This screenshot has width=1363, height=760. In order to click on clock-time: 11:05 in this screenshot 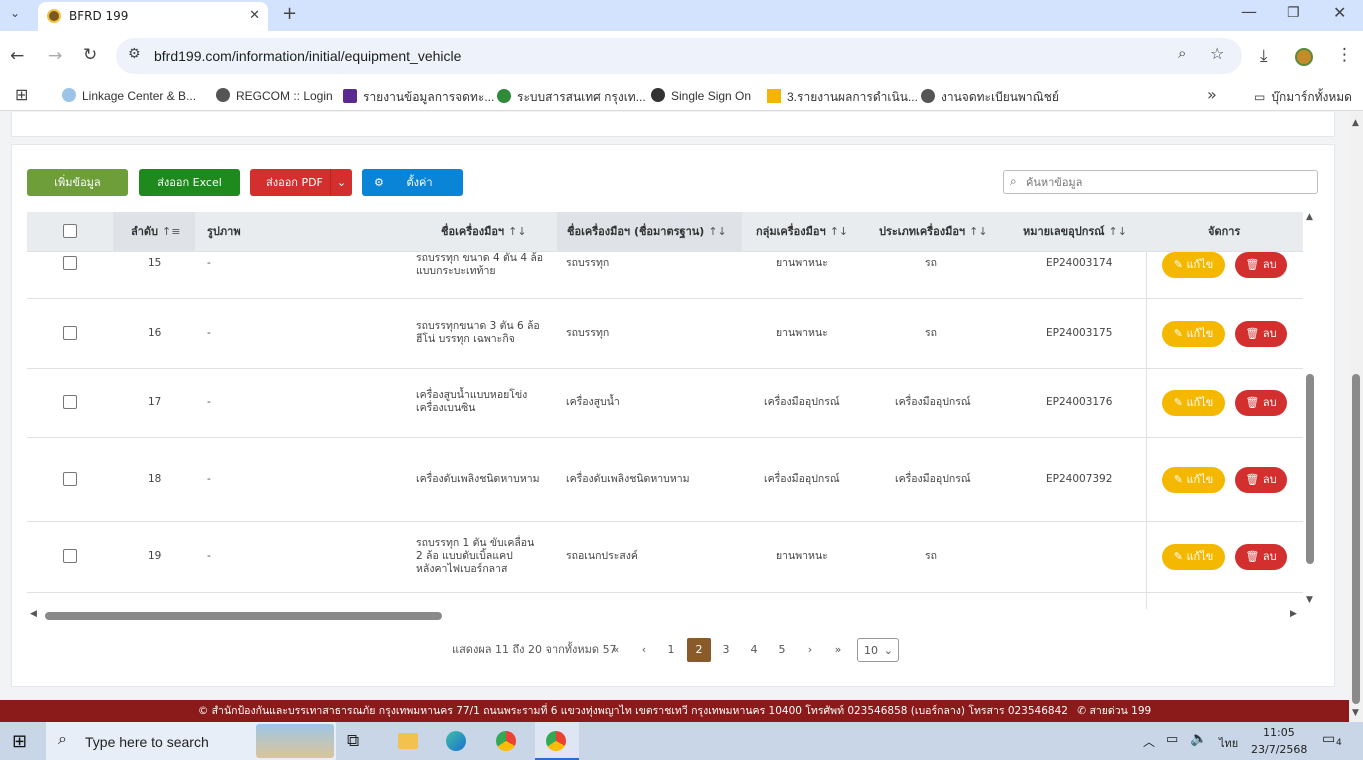, I will do `click(1279, 732)`.